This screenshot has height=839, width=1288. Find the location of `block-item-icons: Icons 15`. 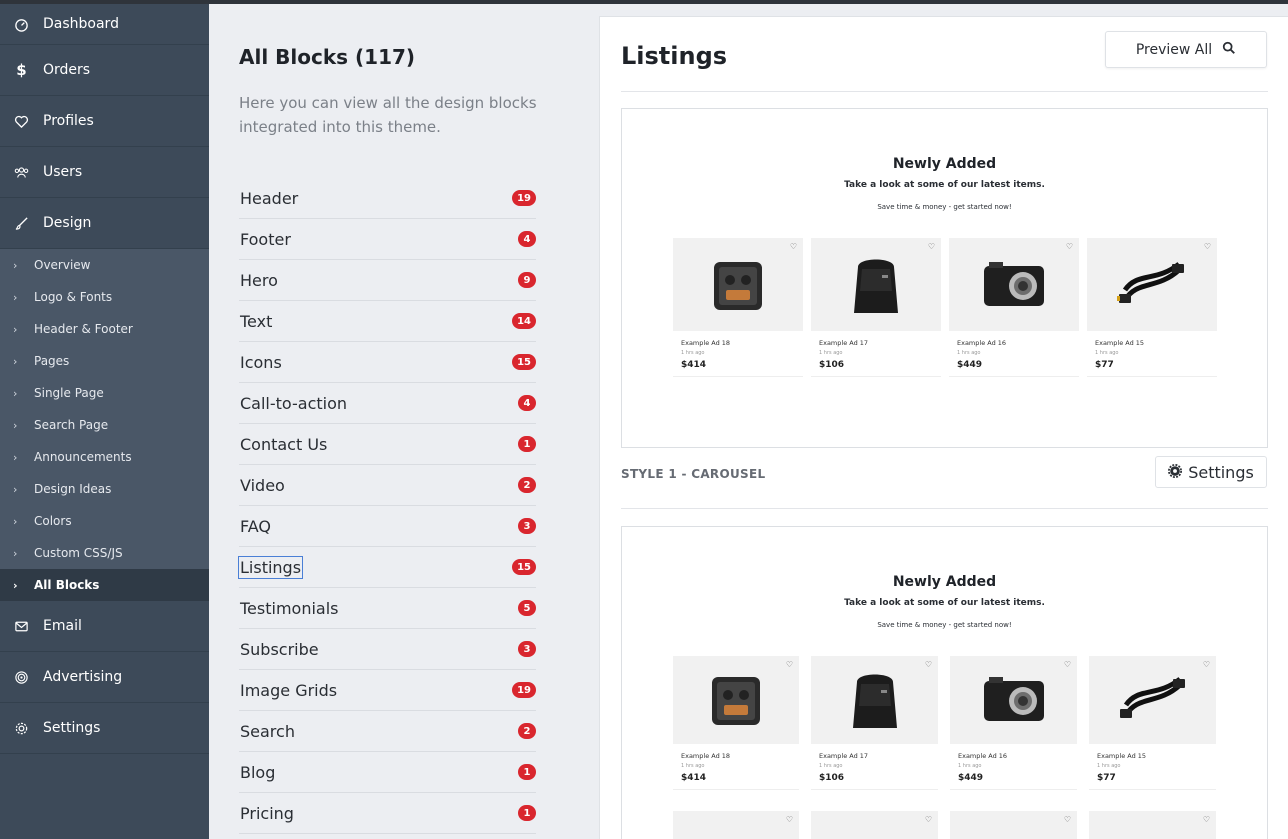

block-item-icons: Icons 15 is located at coordinates (387, 362).